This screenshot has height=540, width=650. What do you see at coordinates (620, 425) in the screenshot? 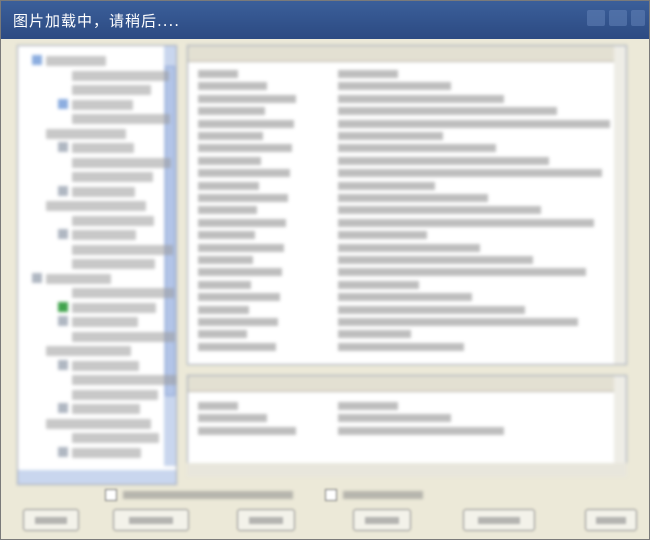
I see `details-vertical-scrollbar` at bounding box center [620, 425].